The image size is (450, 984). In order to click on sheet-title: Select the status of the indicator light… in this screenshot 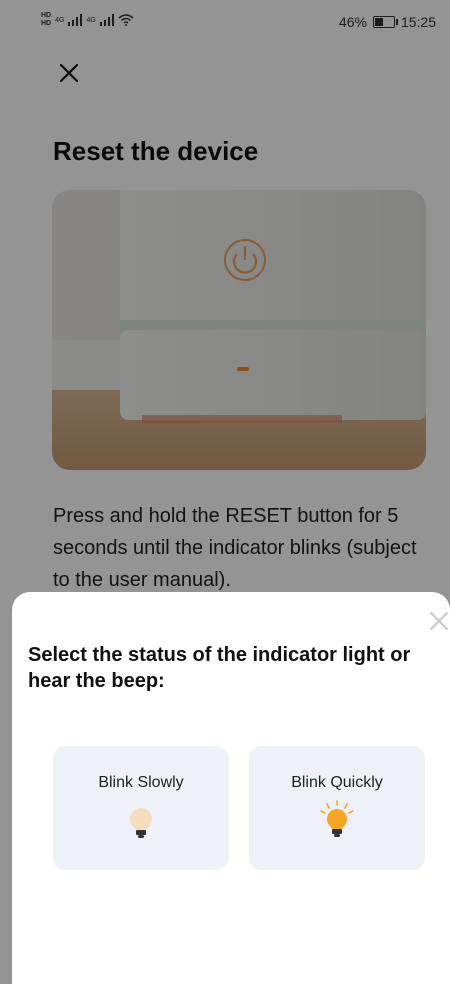, I will do `click(219, 668)`.